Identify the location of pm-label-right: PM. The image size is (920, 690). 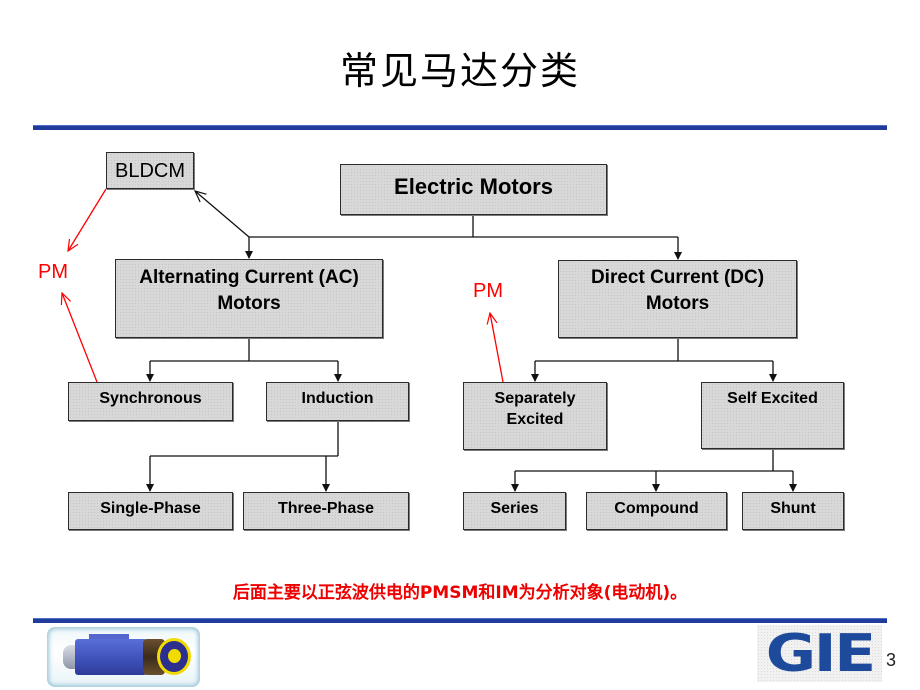
(488, 291).